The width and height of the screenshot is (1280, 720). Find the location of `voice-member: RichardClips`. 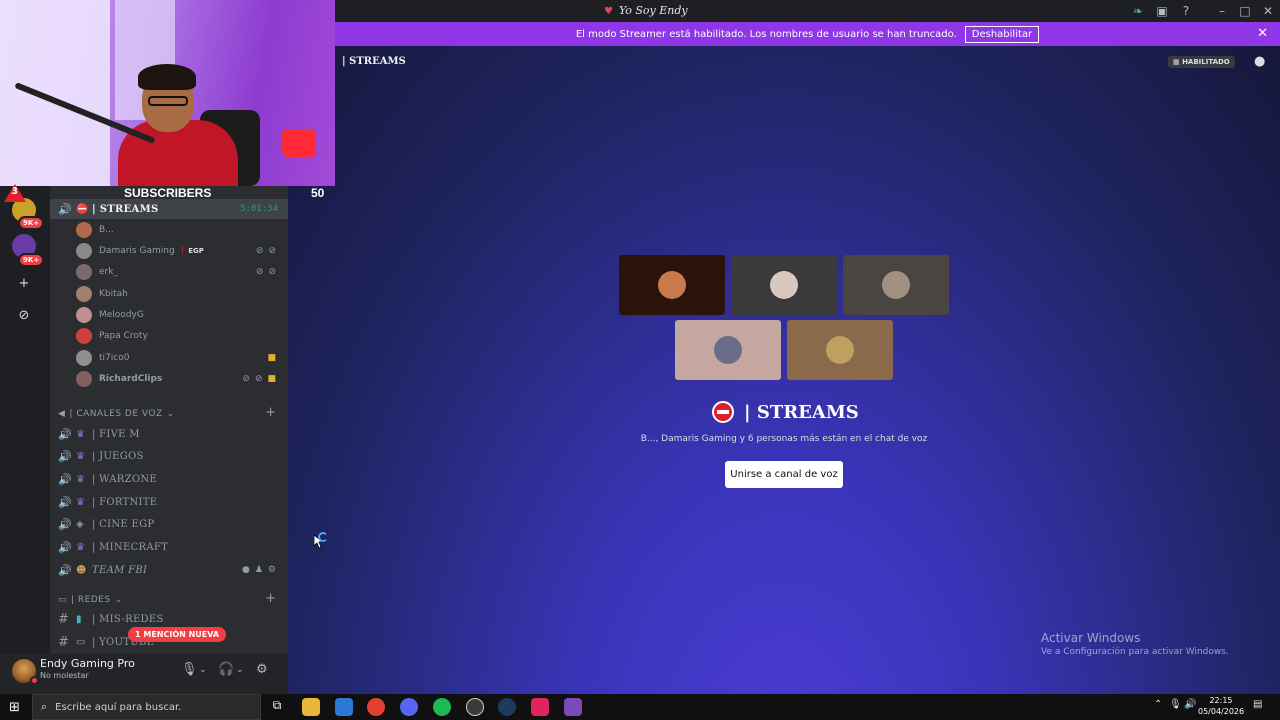

voice-member: RichardClips is located at coordinates (119, 379).